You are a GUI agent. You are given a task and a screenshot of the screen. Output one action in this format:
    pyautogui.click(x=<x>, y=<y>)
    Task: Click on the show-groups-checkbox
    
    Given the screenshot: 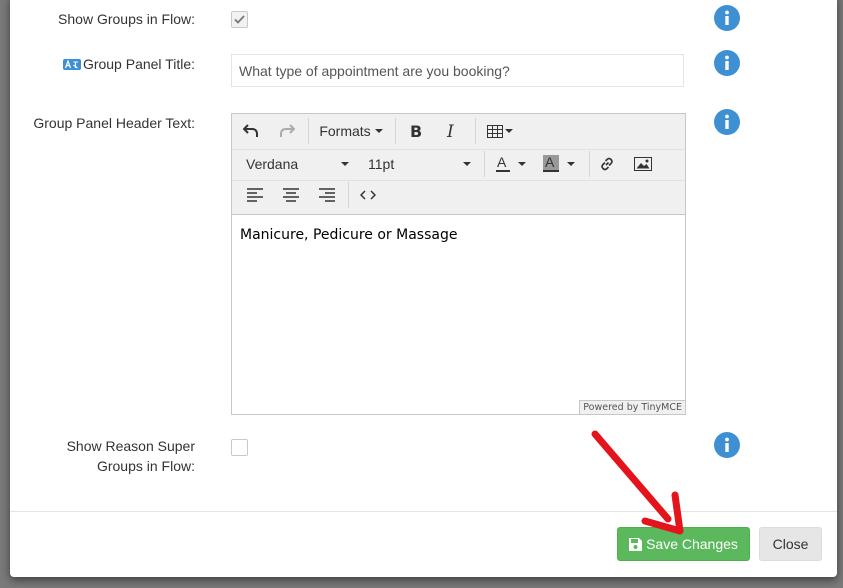 What is the action you would take?
    pyautogui.click(x=239, y=19)
    